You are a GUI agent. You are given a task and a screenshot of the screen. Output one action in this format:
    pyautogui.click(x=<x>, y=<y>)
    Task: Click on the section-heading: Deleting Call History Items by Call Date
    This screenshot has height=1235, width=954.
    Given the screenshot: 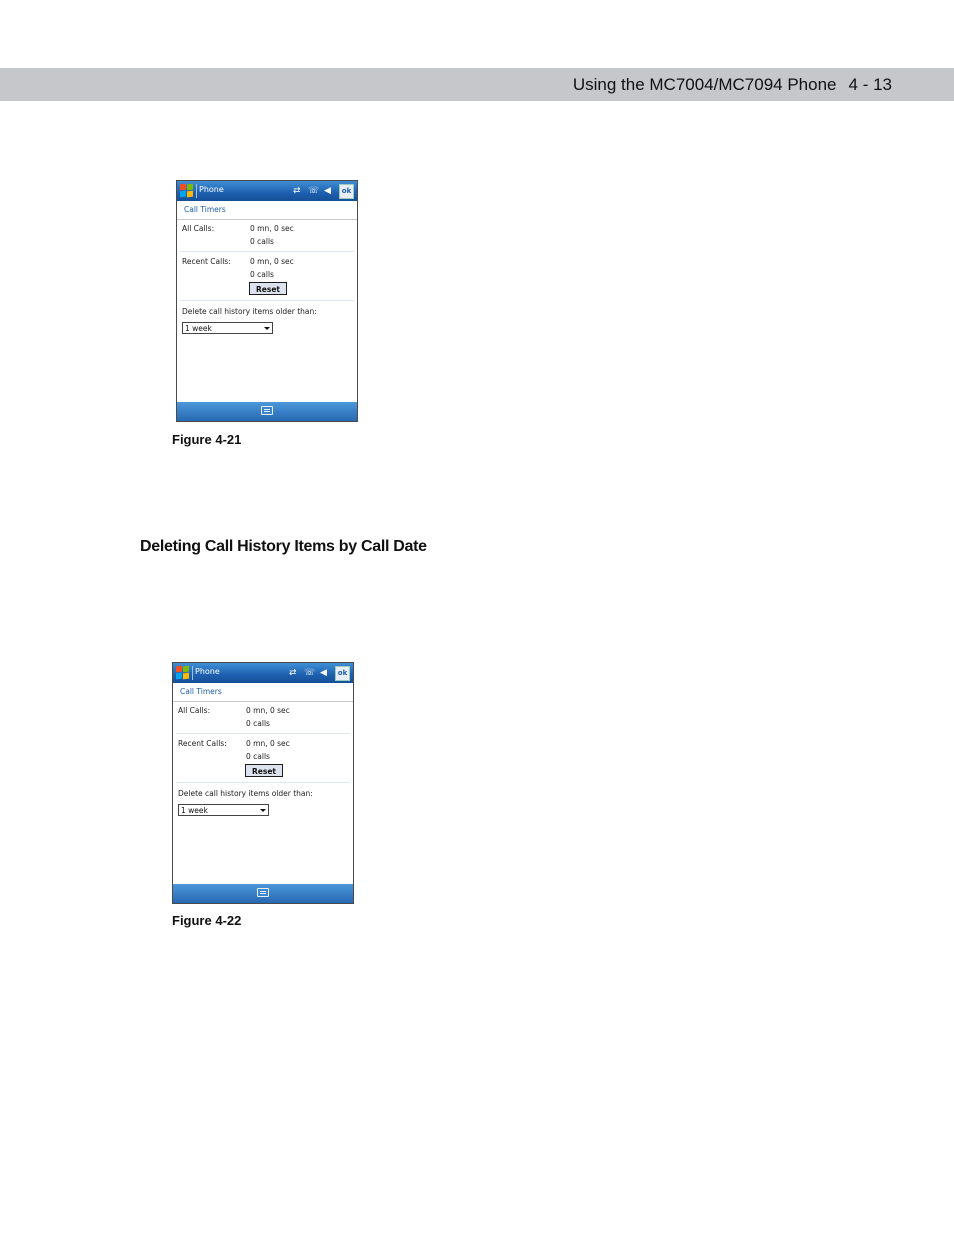 What is the action you would take?
    pyautogui.click(x=283, y=546)
    